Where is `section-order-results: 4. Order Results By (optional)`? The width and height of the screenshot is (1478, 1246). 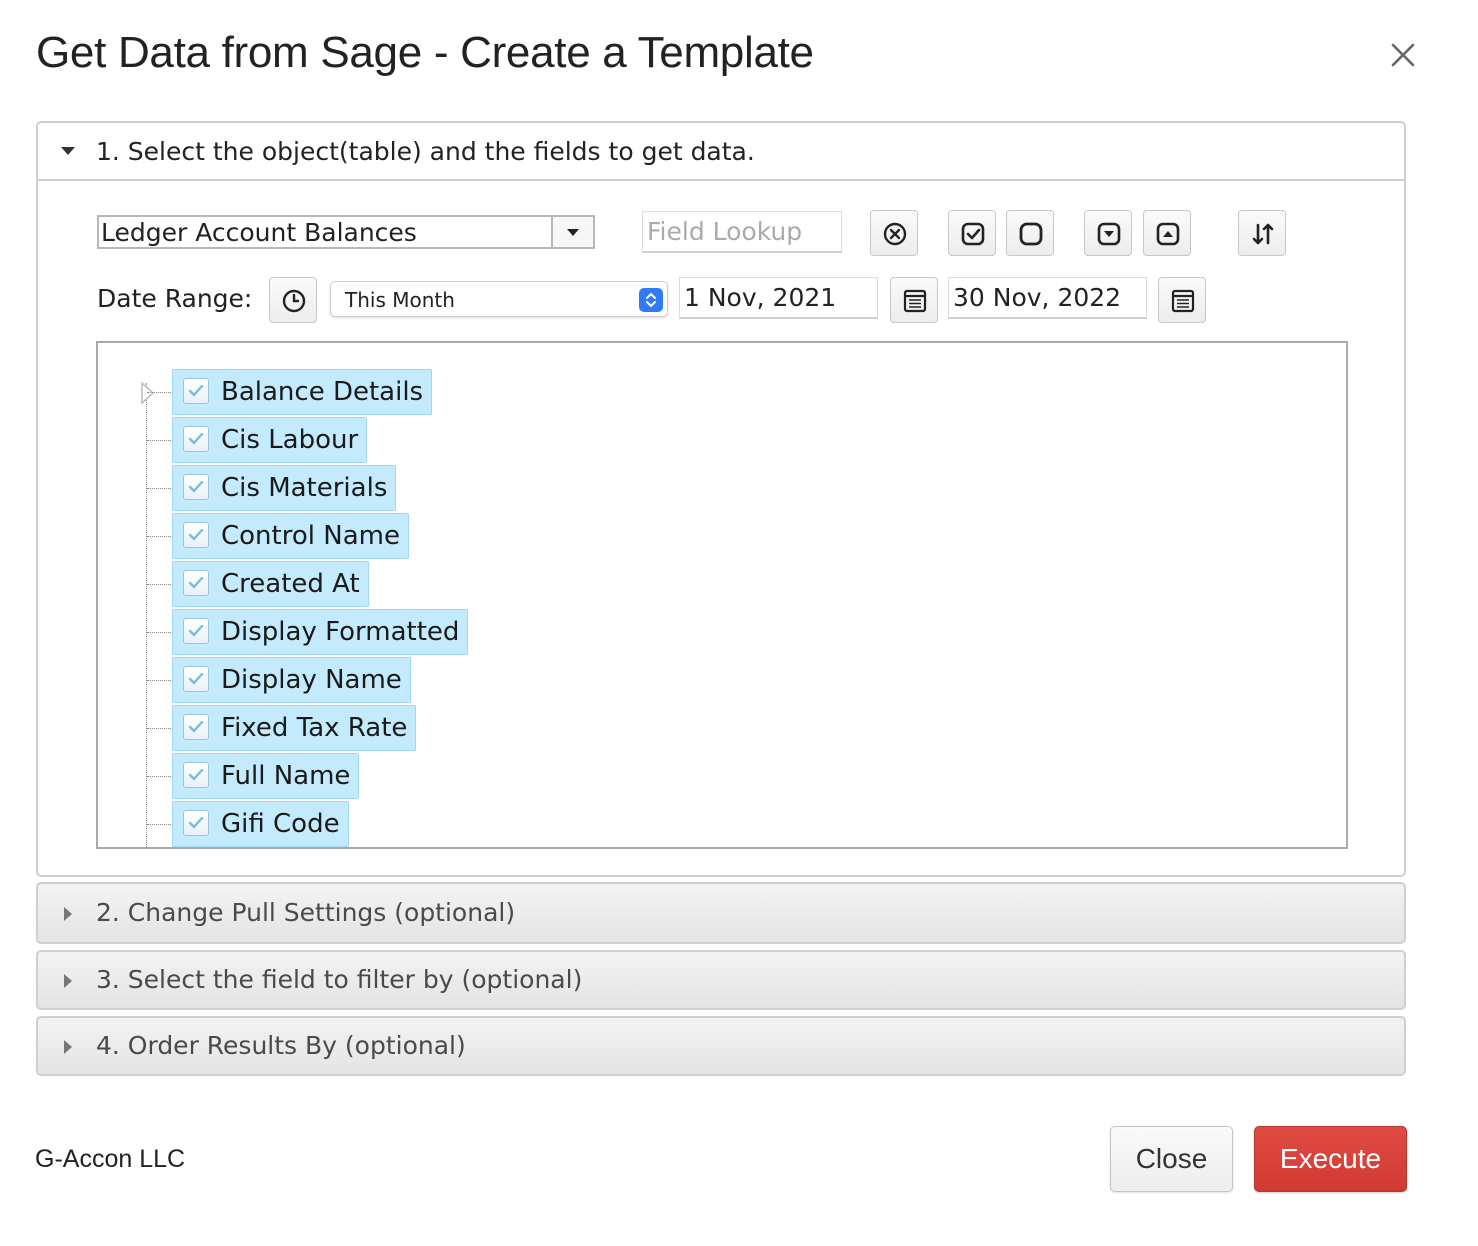 section-order-results: 4. Order Results By (optional) is located at coordinates (721, 1046).